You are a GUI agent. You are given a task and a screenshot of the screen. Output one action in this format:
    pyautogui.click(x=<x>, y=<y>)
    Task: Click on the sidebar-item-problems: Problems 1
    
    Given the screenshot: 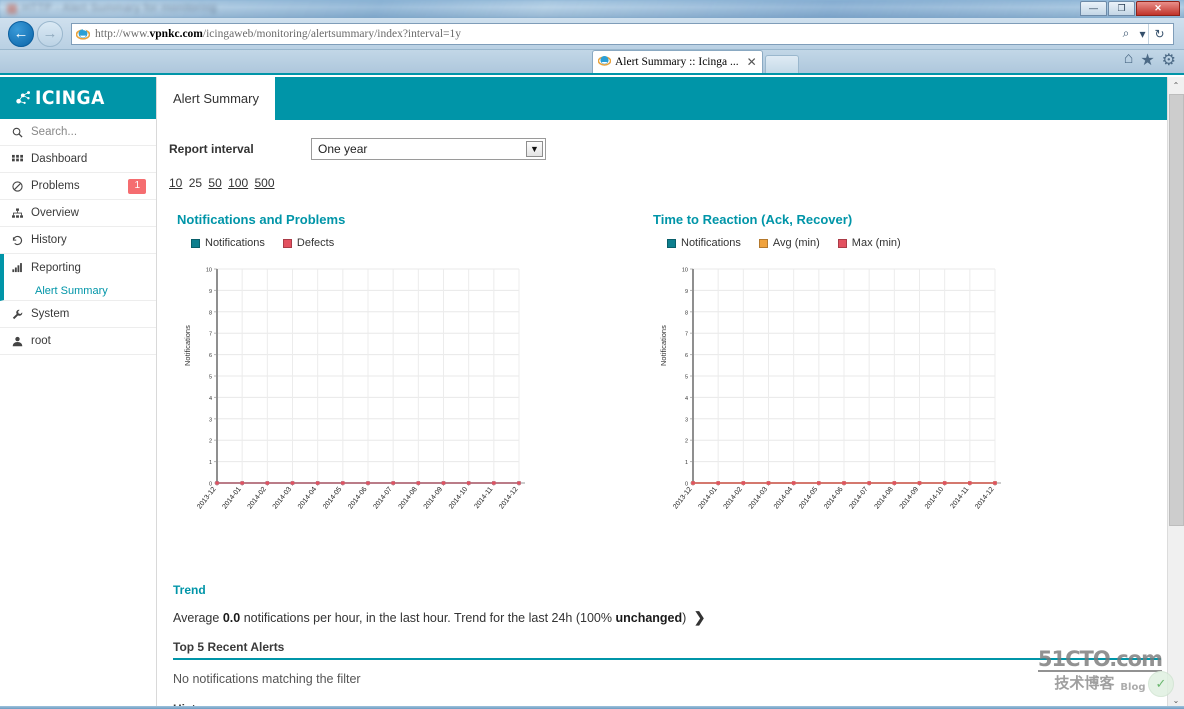 What is the action you would take?
    pyautogui.click(x=78, y=186)
    